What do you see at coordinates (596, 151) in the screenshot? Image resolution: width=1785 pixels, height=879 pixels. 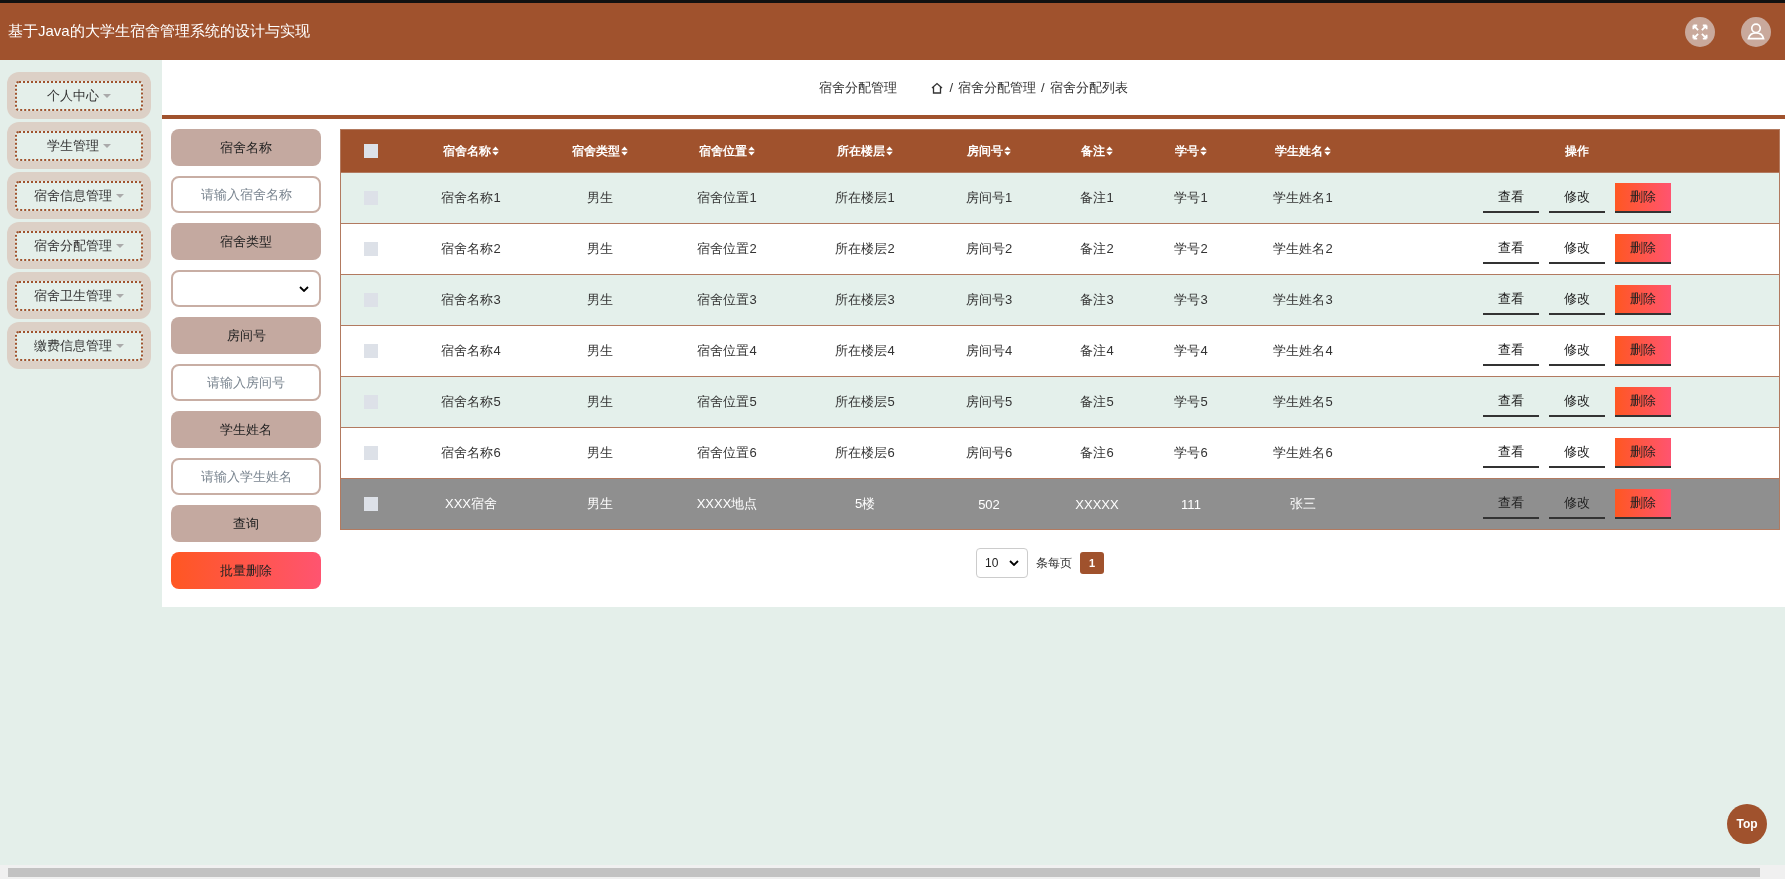 I see `column-header: 宿舍类型` at bounding box center [596, 151].